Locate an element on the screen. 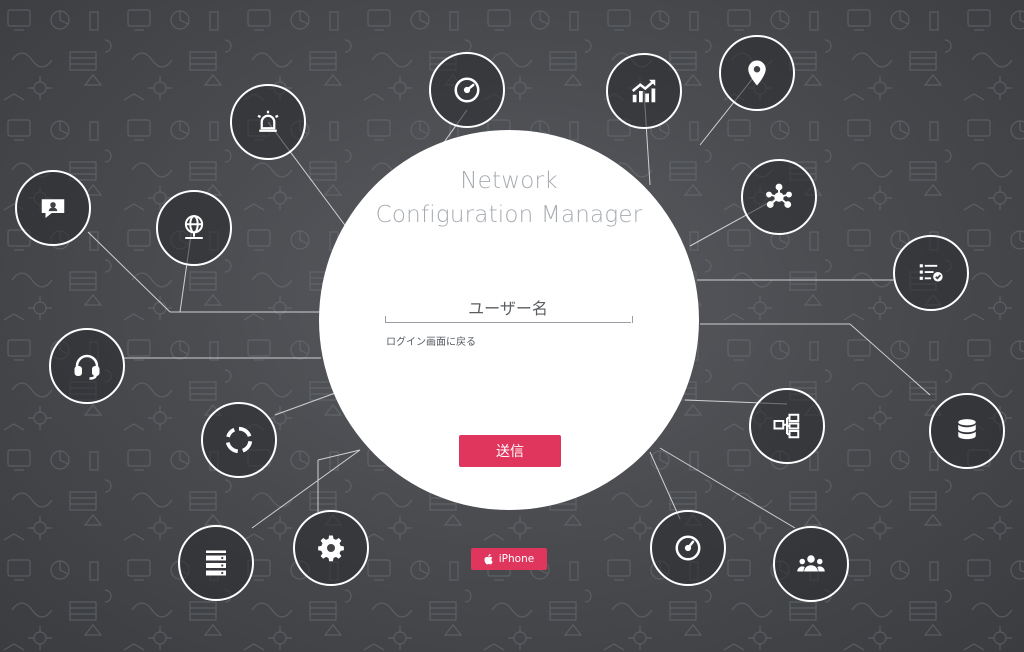 Image resolution: width=1024 pixels, height=652 pixels. workflow-icon is located at coordinates (786, 426).